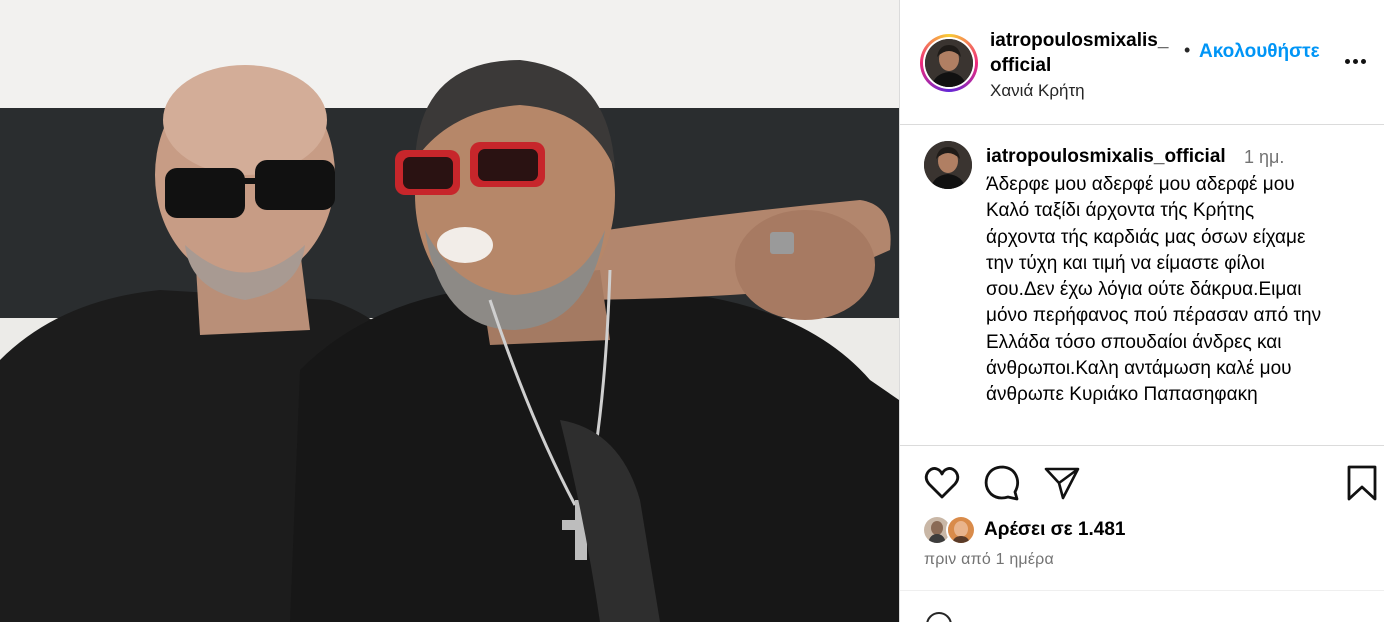 This screenshot has width=1384, height=622. What do you see at coordinates (989, 560) in the screenshot?
I see `post-date: πριν από 1 ημέρα` at bounding box center [989, 560].